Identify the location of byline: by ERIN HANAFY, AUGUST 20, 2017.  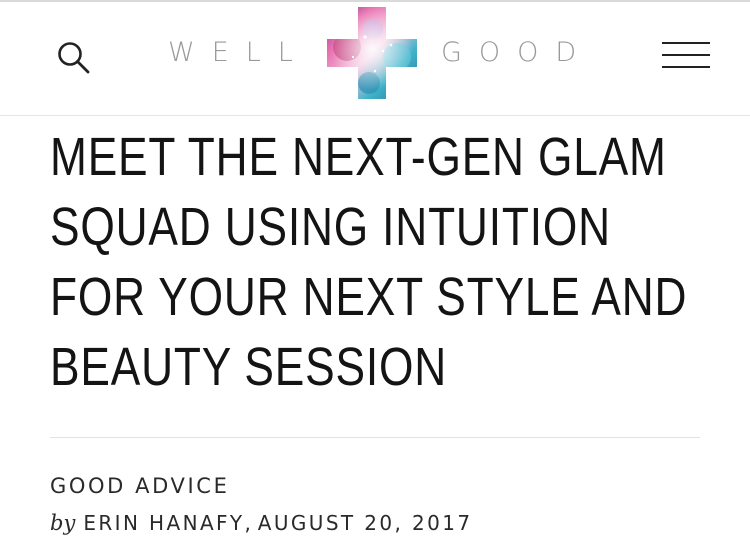
(261, 524).